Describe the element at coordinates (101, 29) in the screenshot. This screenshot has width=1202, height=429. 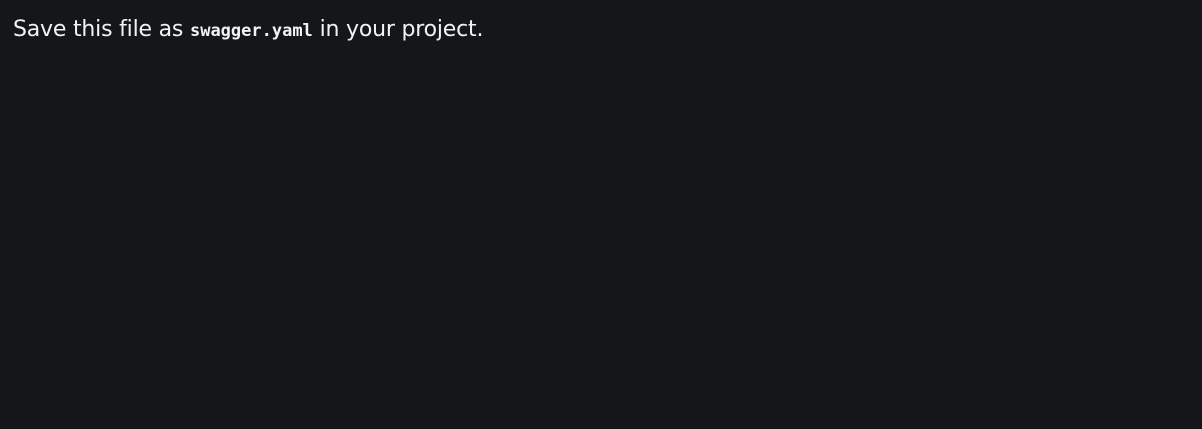
I see `instruction-prefix: Save this file as` at that location.